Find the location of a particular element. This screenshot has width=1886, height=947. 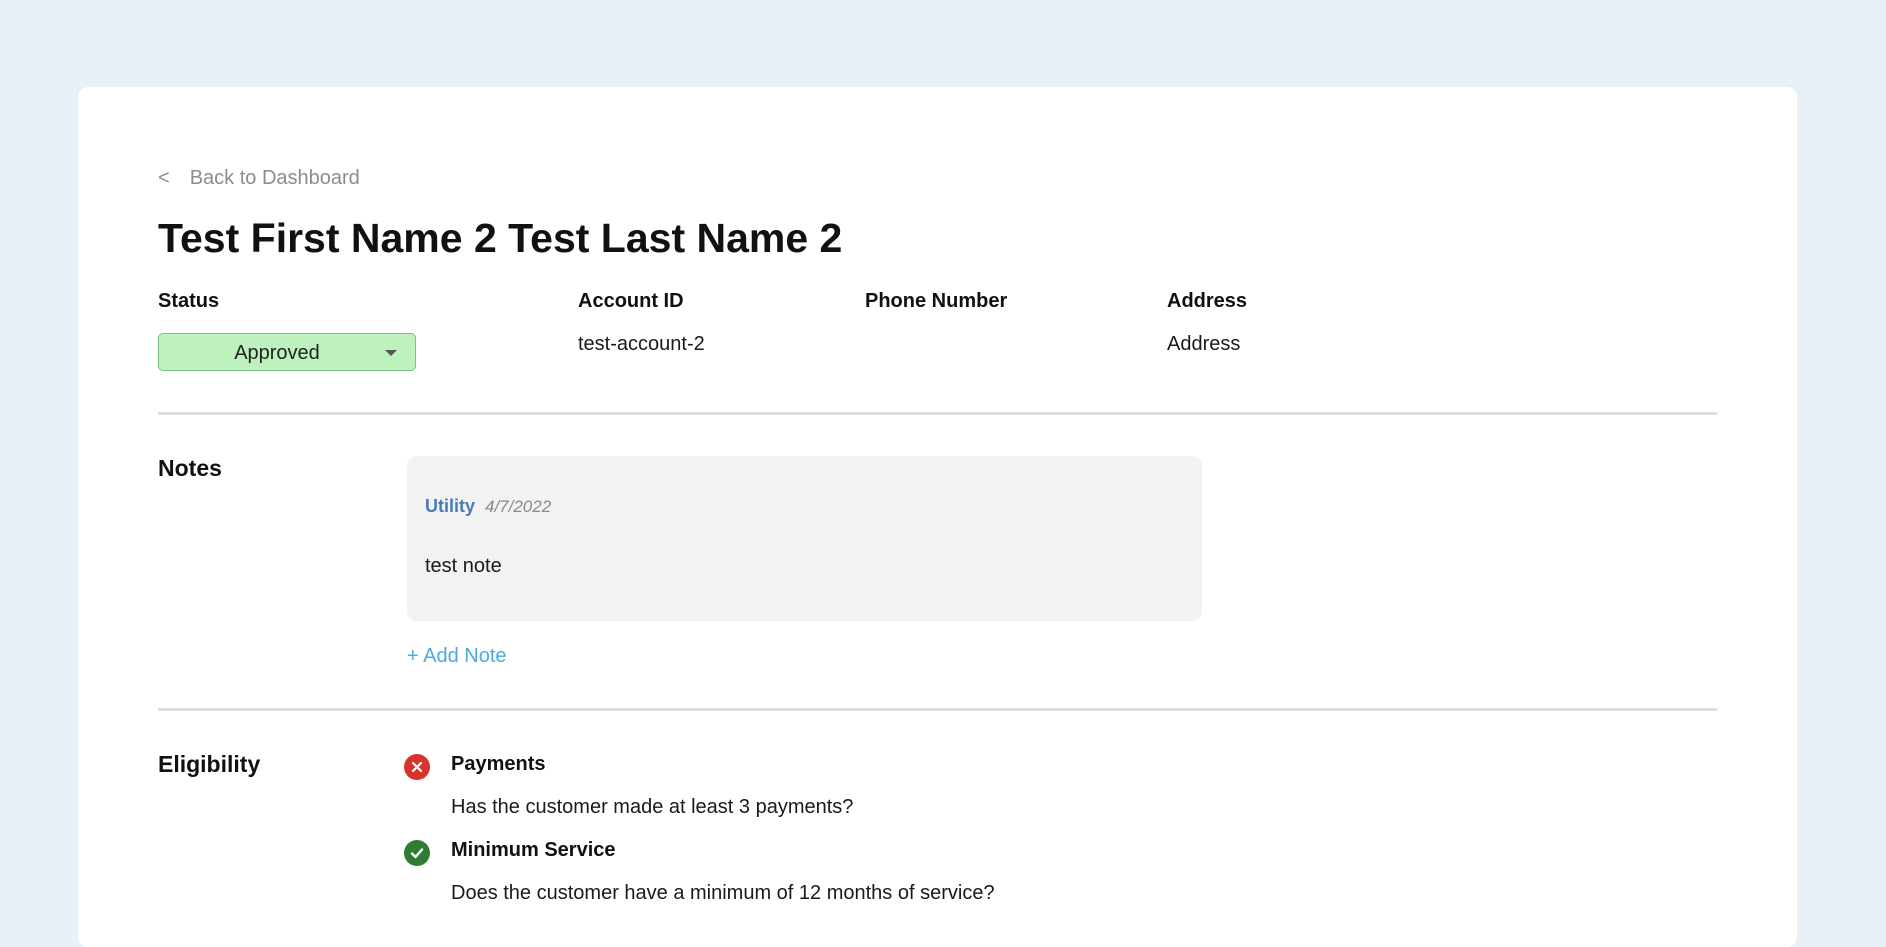

note-text: test note is located at coordinates (463, 566).